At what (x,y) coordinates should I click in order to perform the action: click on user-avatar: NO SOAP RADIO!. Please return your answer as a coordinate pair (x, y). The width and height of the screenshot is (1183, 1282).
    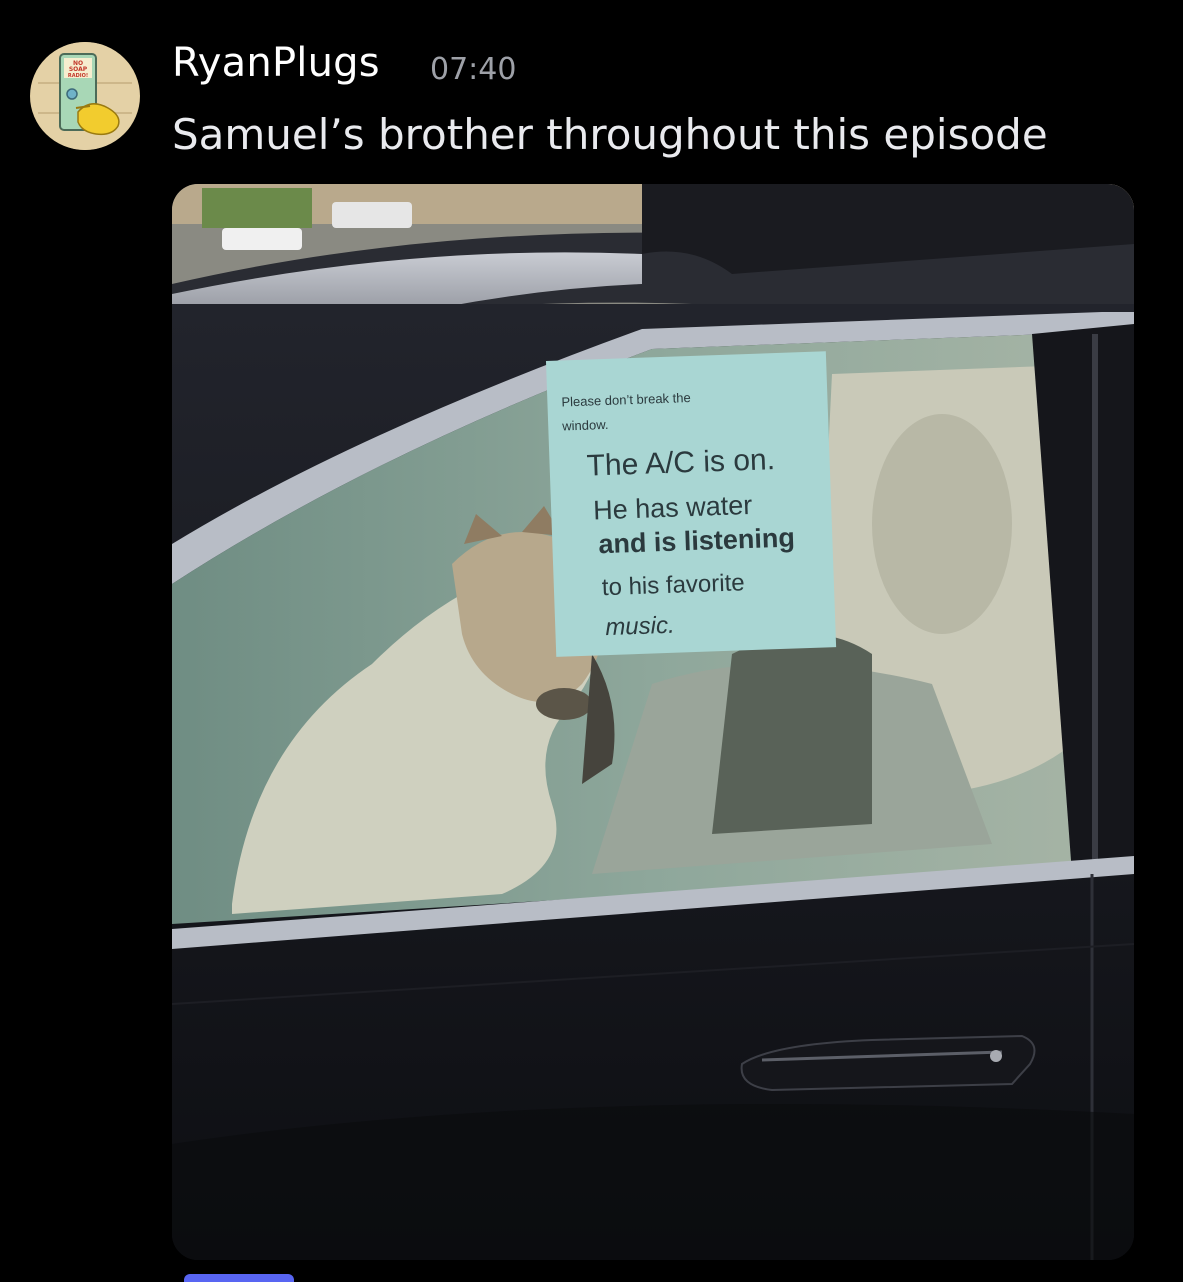
    Looking at the image, I should click on (85, 96).